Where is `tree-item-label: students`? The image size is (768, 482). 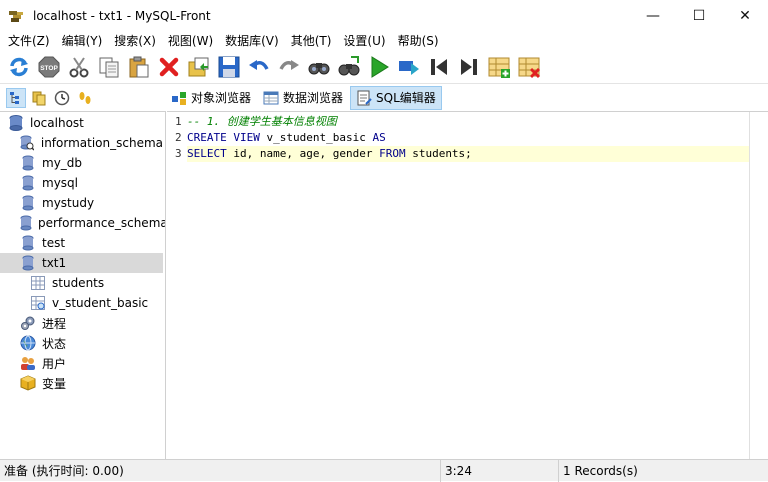 tree-item-label: students is located at coordinates (78, 283).